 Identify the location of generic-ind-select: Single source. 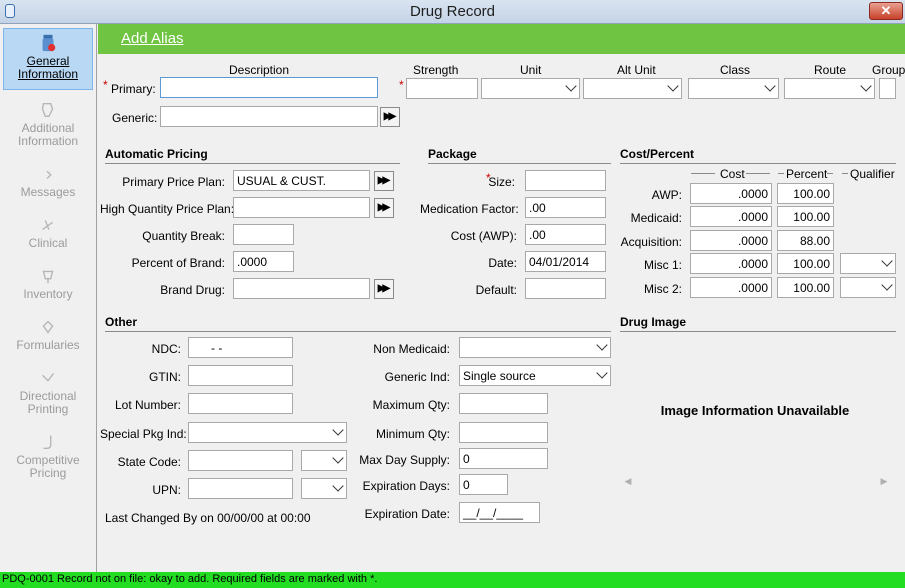
(535, 375).